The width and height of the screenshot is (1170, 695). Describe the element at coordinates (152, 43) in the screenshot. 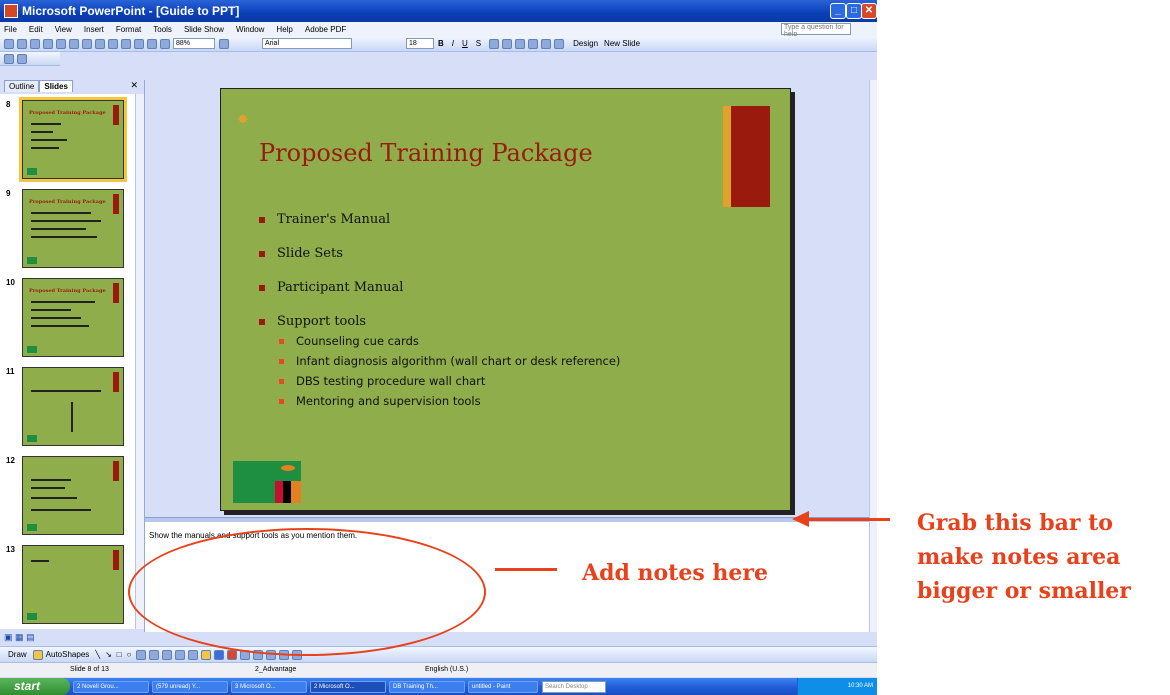

I see `chart-icon` at that location.